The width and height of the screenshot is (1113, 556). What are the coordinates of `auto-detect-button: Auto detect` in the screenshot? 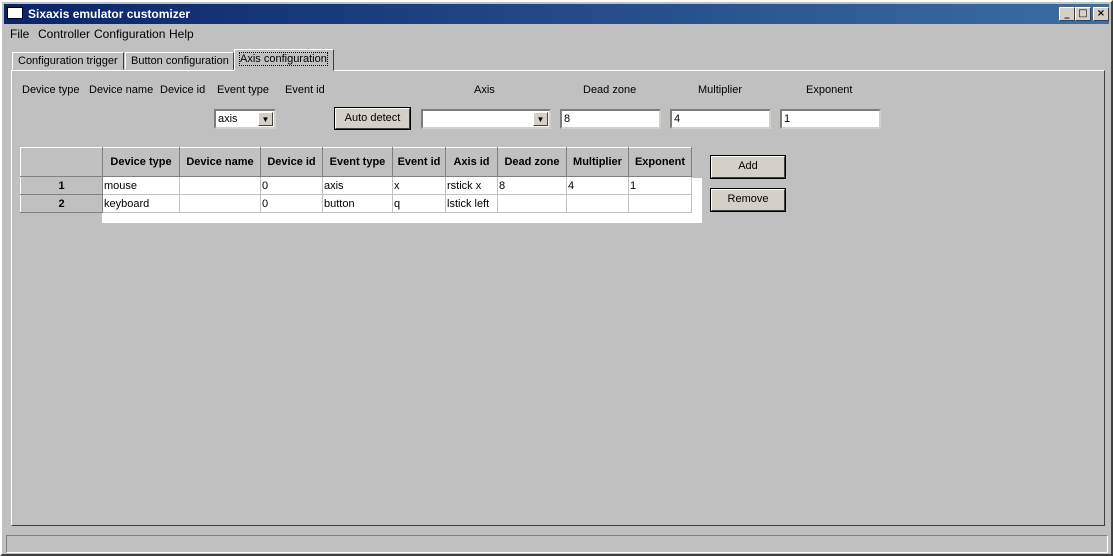 It's located at (372, 118).